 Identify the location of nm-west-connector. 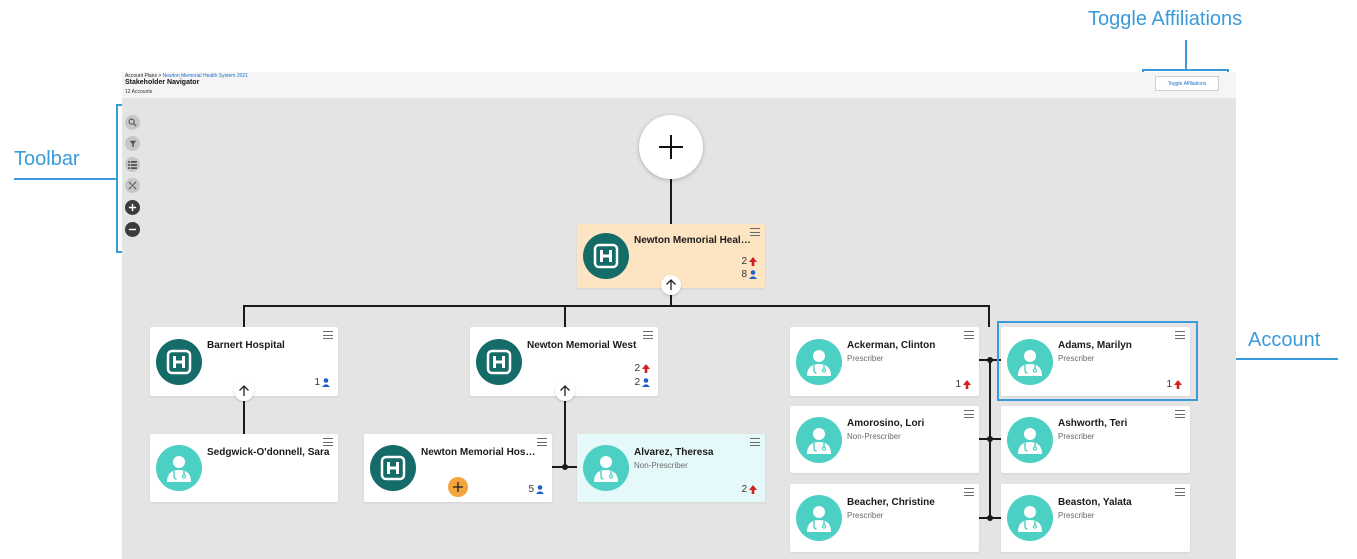
(565, 316).